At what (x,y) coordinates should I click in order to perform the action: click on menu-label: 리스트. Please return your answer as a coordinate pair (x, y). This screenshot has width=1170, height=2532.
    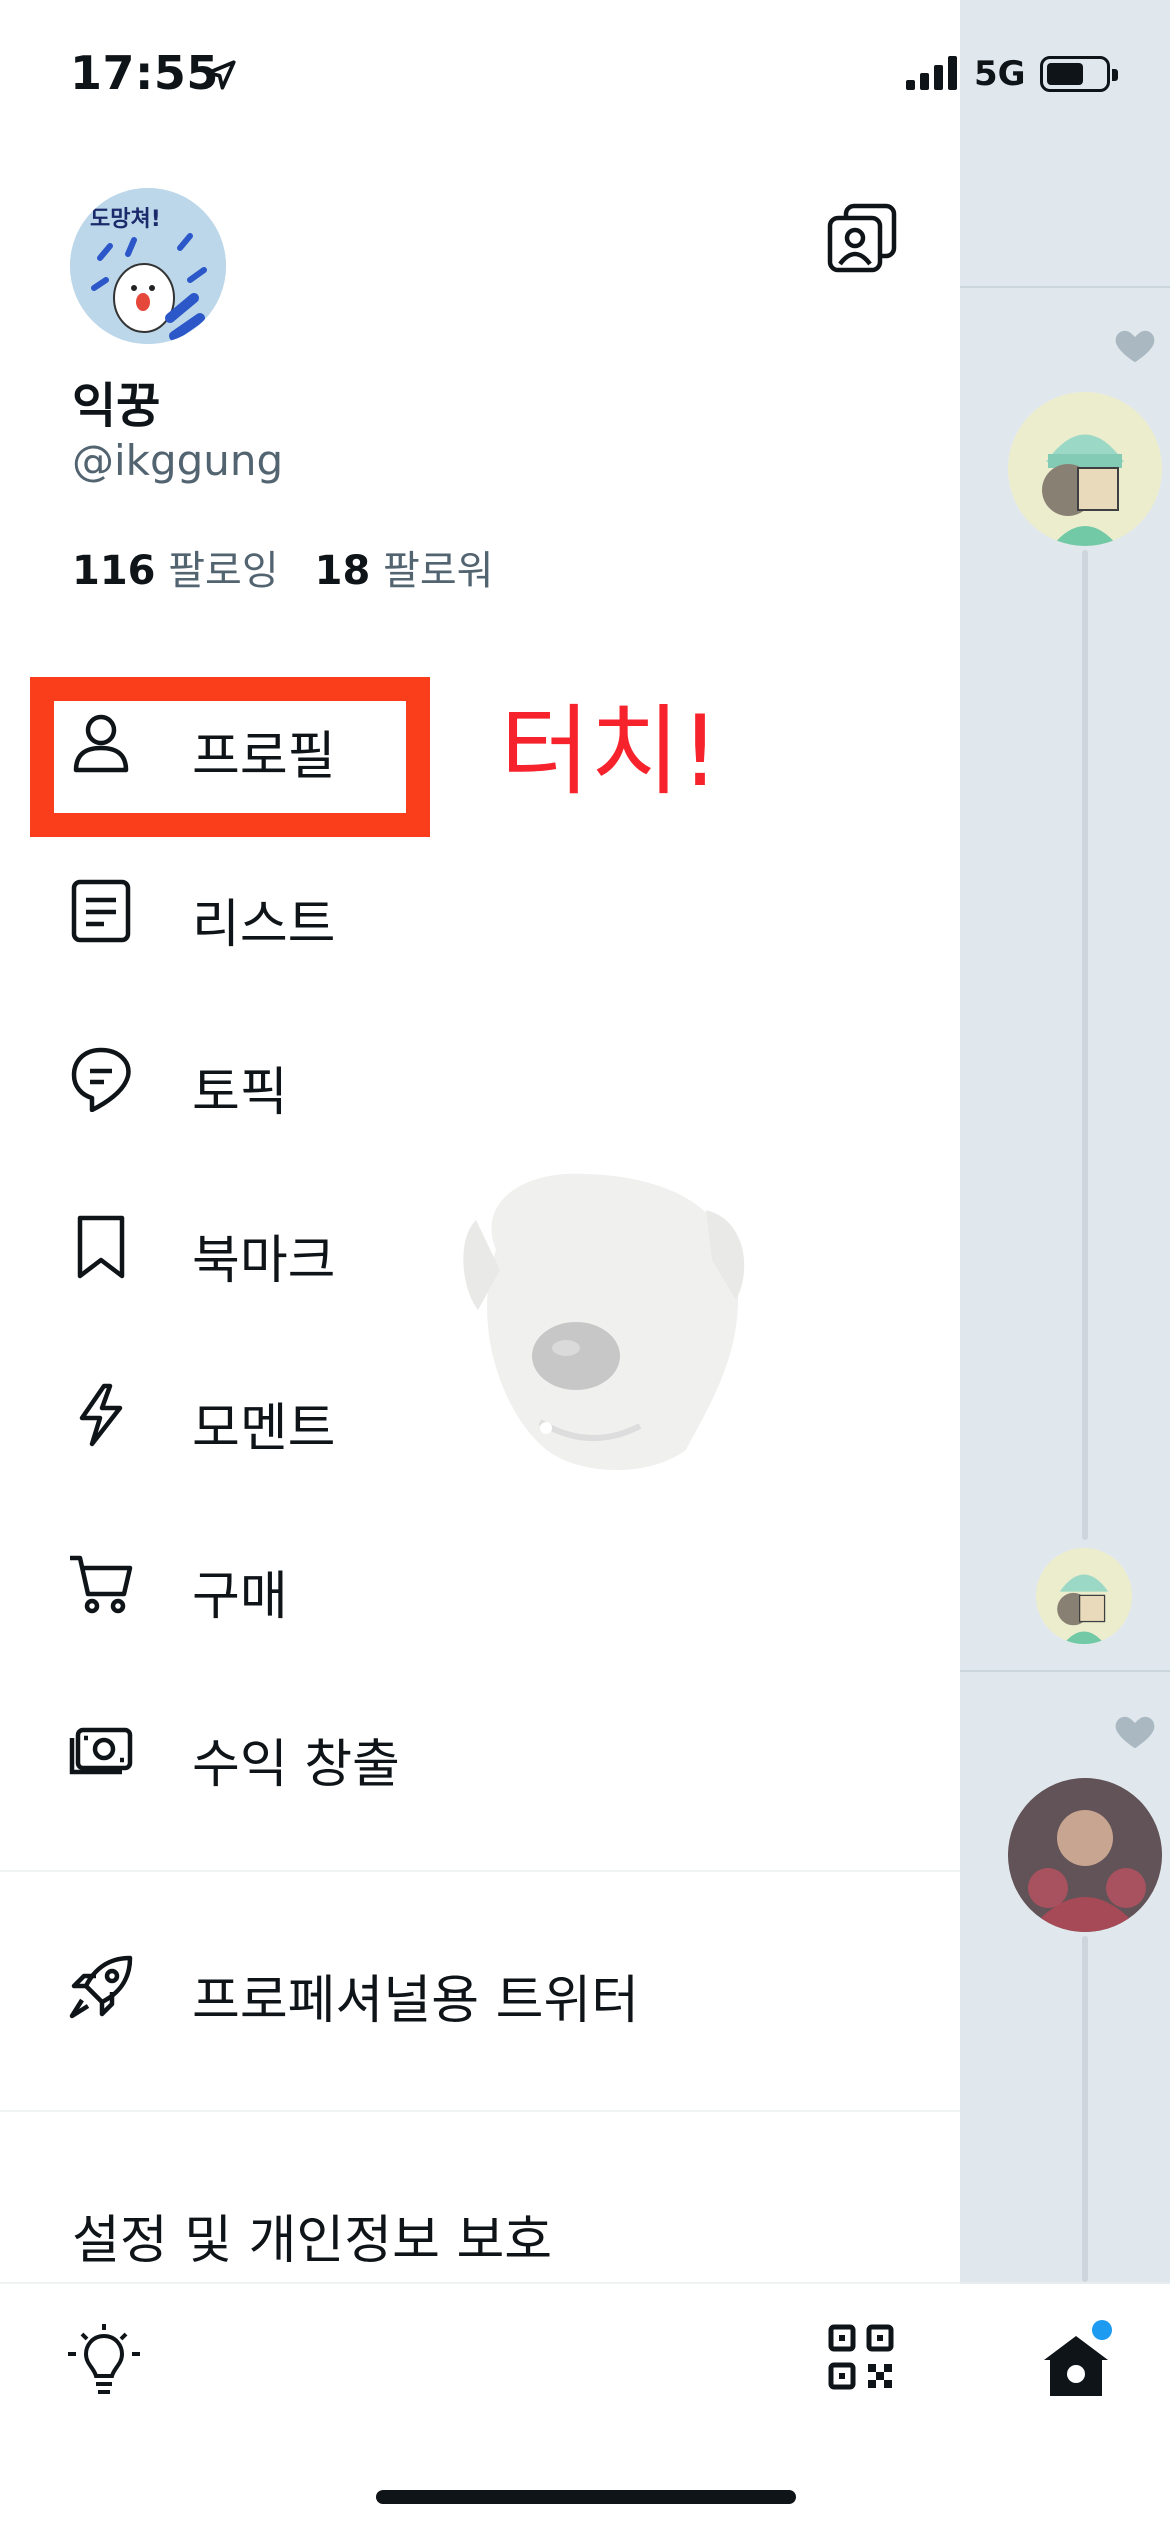
    Looking at the image, I should click on (264, 925).